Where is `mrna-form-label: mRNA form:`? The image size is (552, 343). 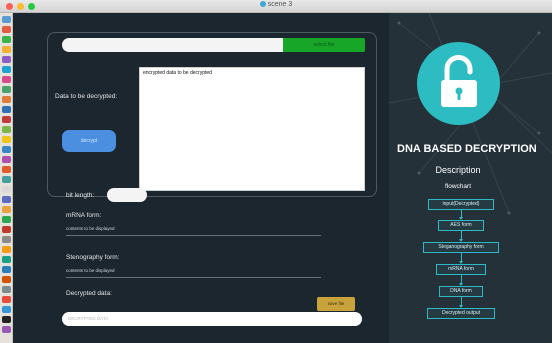 mrna-form-label: mRNA form: is located at coordinates (84, 215).